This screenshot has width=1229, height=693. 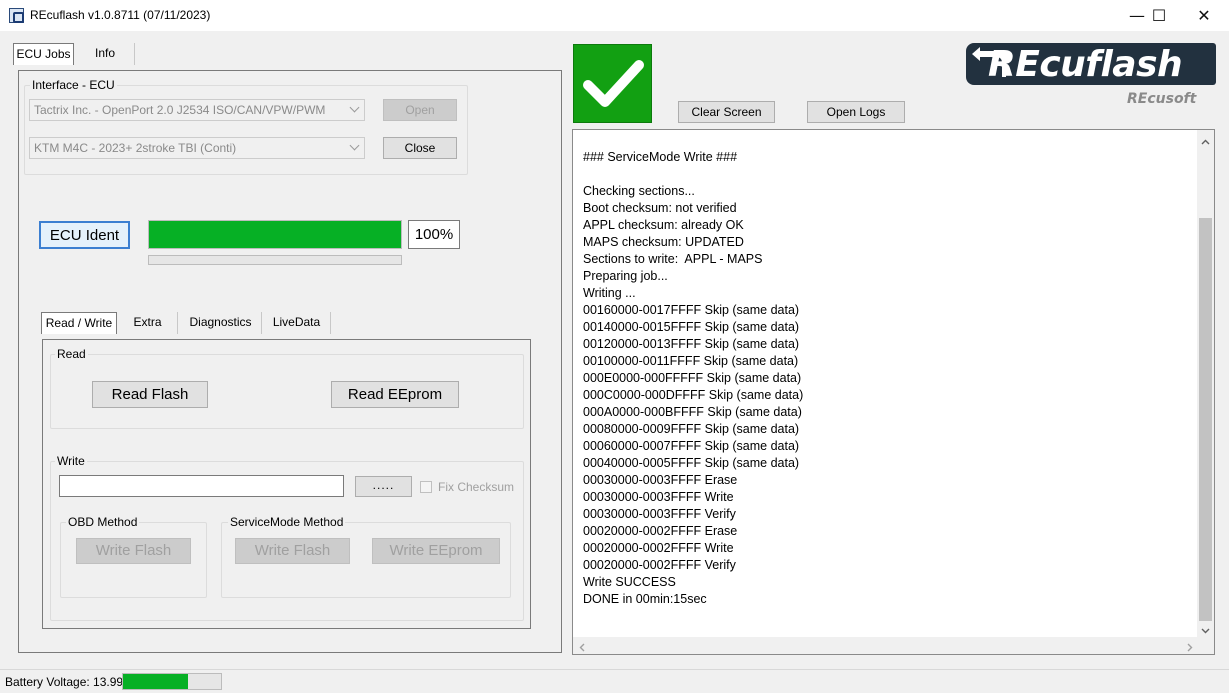 I want to click on tab-ecu-jobs: ECU Jobs, so click(x=43, y=54).